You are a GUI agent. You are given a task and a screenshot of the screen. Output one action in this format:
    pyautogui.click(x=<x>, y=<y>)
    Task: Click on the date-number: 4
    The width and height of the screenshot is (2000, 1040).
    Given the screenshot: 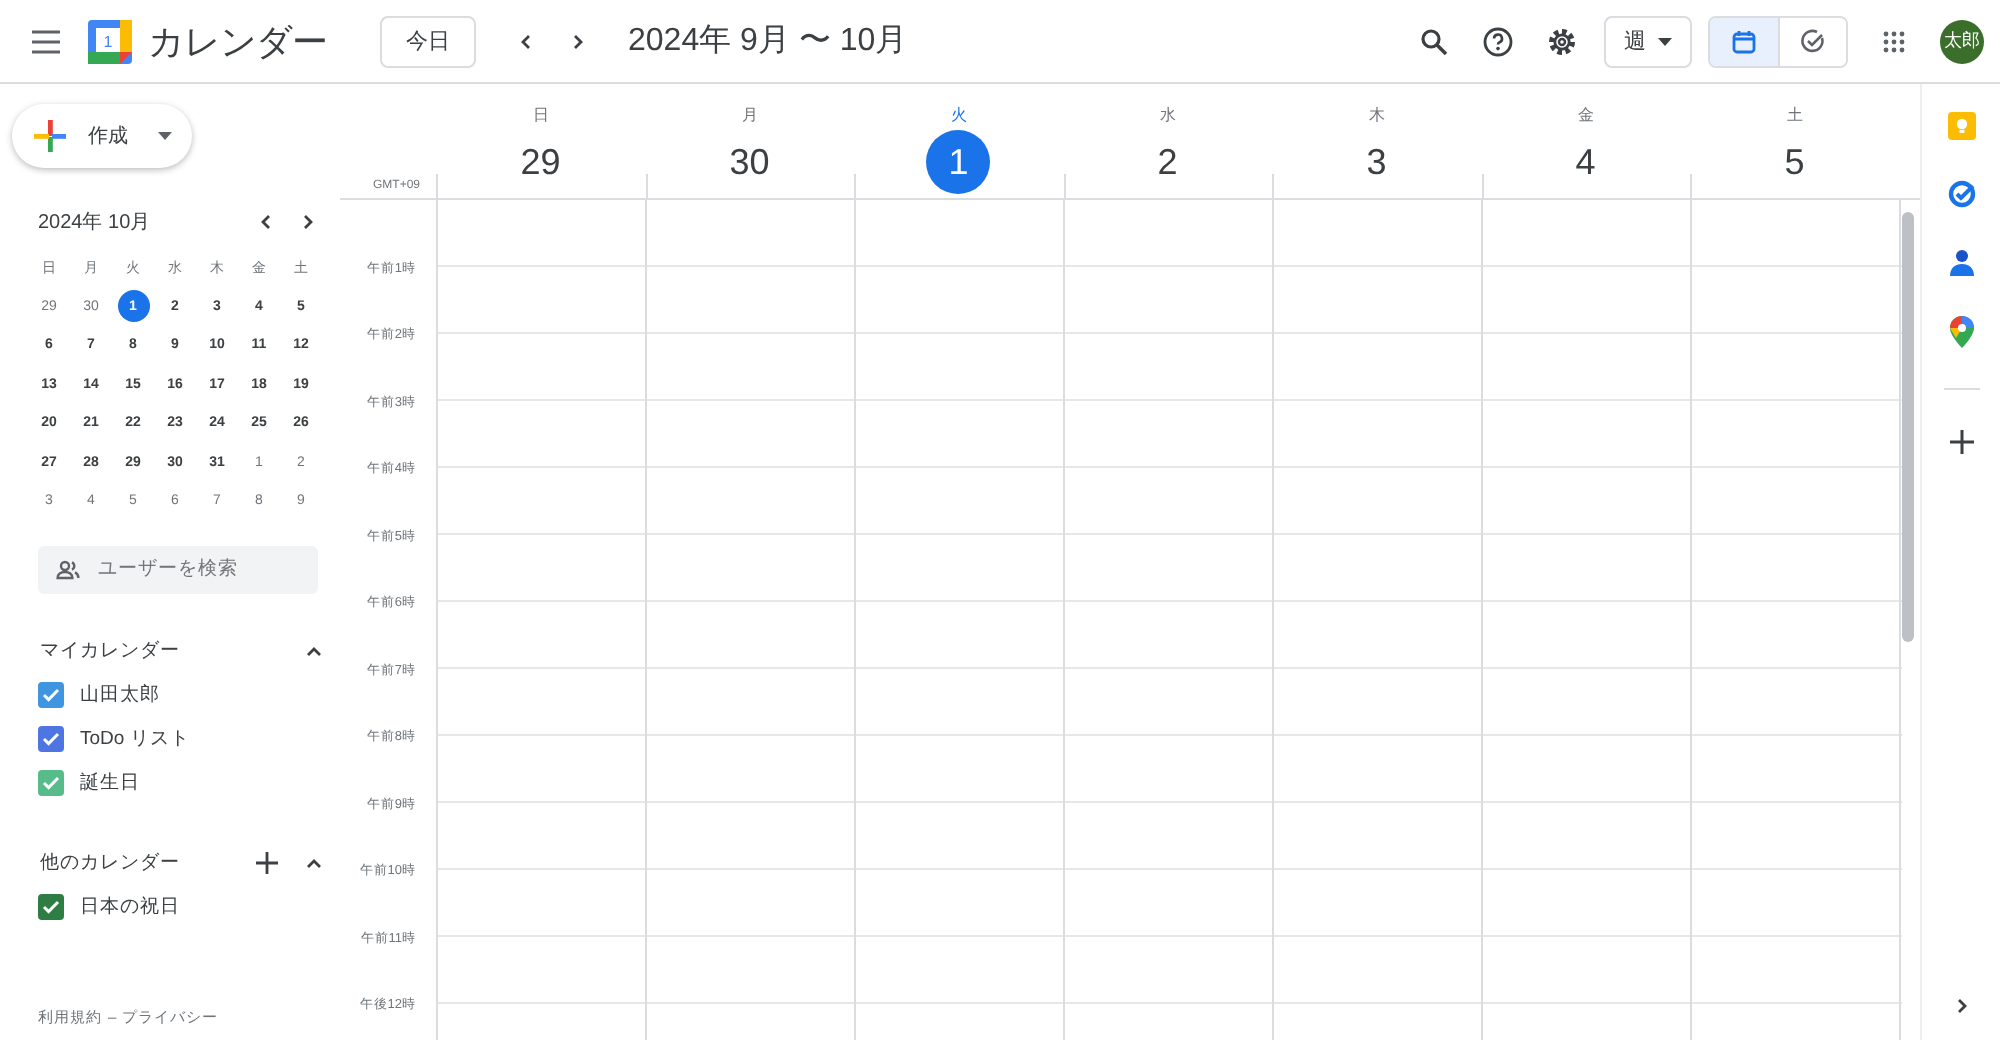 What is the action you would take?
    pyautogui.click(x=1585, y=162)
    